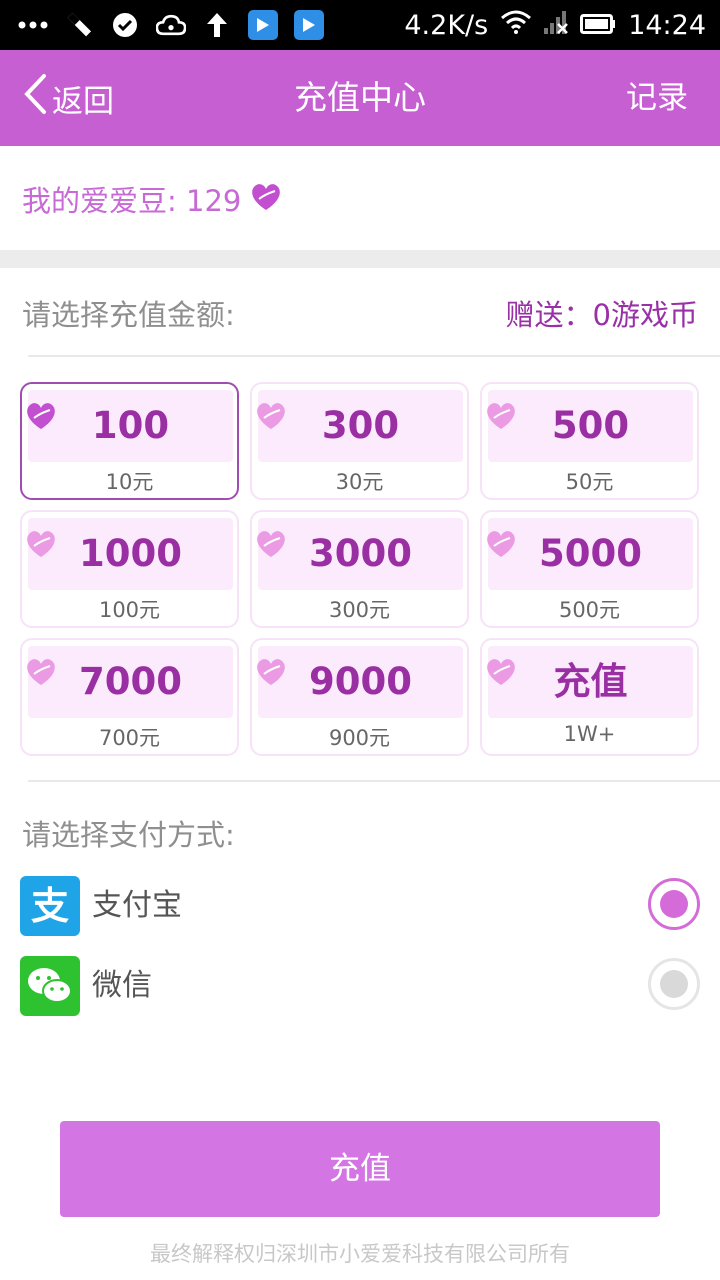 This screenshot has height=1280, width=720. I want to click on package-card-top: 充值, so click(590, 682).